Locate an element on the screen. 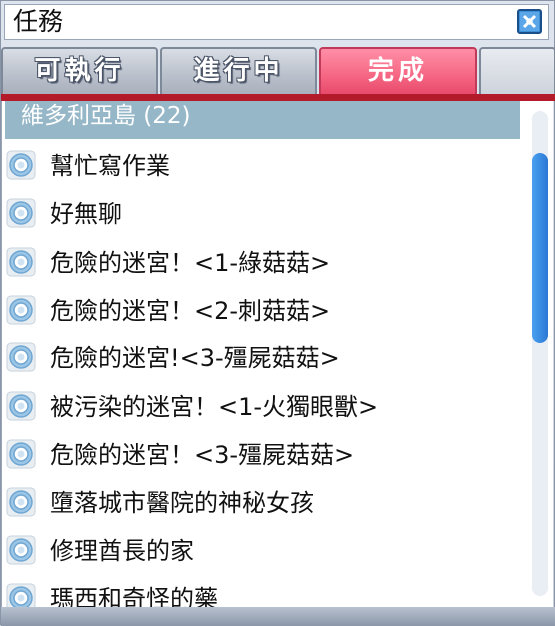 The image size is (555, 626). scrollbar is located at coordinates (540, 353).